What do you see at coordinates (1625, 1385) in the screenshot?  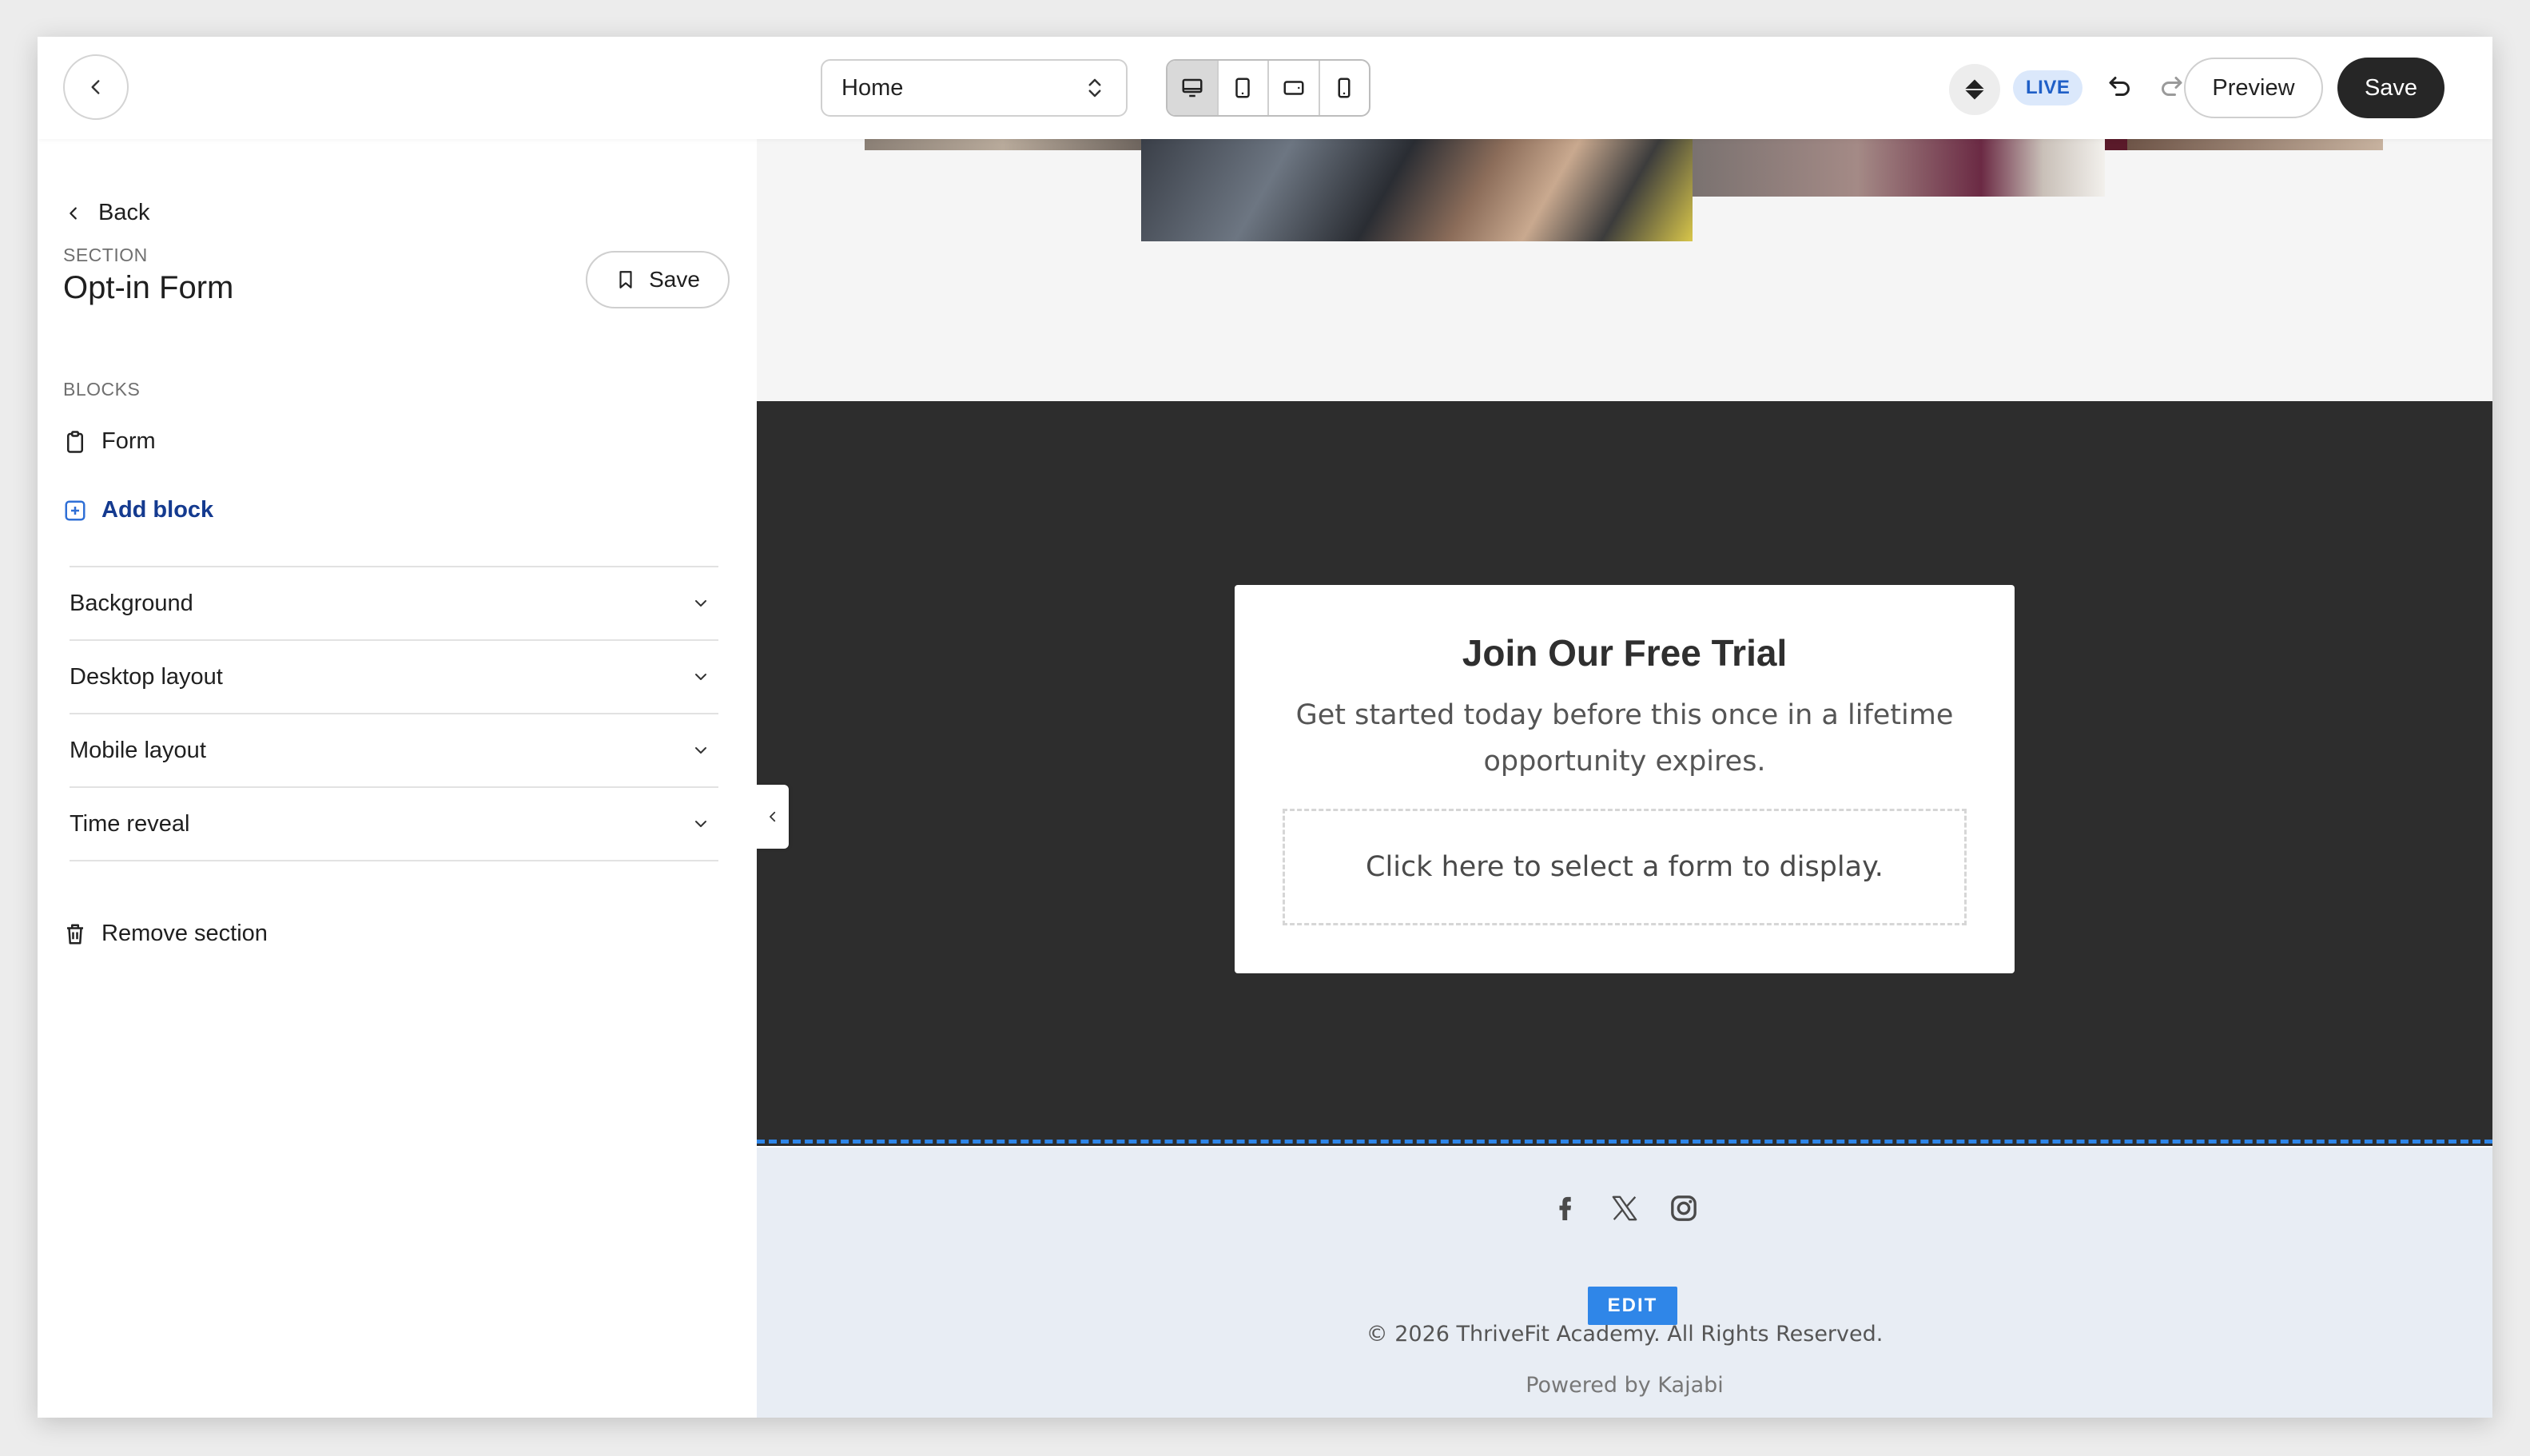 I see `powered-by-text: Powered by Kajabi` at bounding box center [1625, 1385].